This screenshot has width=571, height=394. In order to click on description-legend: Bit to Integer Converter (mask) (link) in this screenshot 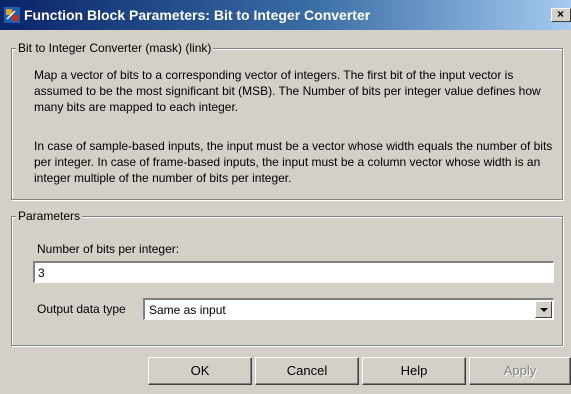, I will do `click(115, 48)`.